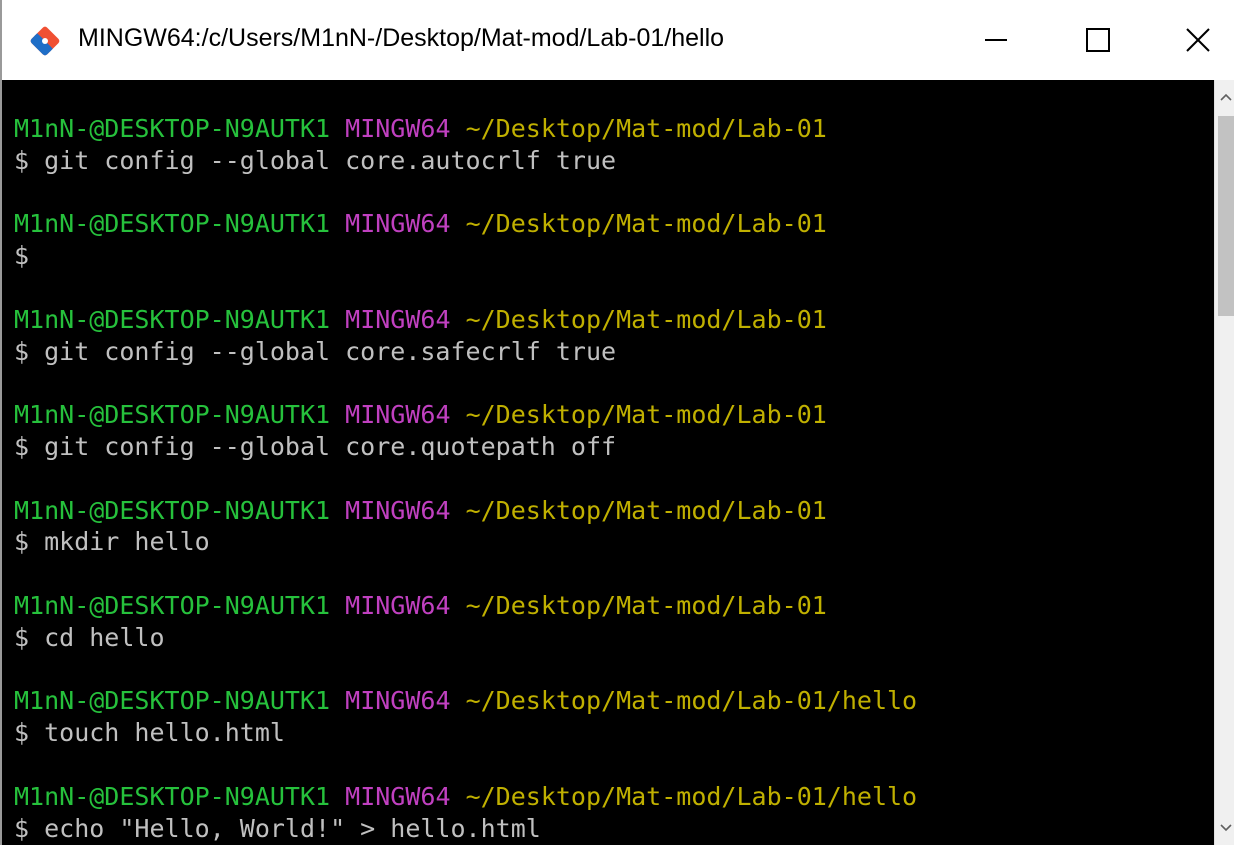 This screenshot has height=845, width=1234. I want to click on git-bash-icon, so click(45, 41).